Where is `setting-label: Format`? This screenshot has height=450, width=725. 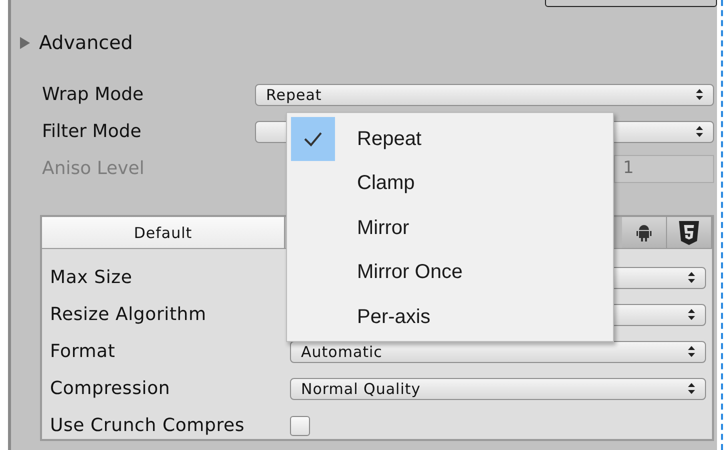
setting-label: Format is located at coordinates (82, 351).